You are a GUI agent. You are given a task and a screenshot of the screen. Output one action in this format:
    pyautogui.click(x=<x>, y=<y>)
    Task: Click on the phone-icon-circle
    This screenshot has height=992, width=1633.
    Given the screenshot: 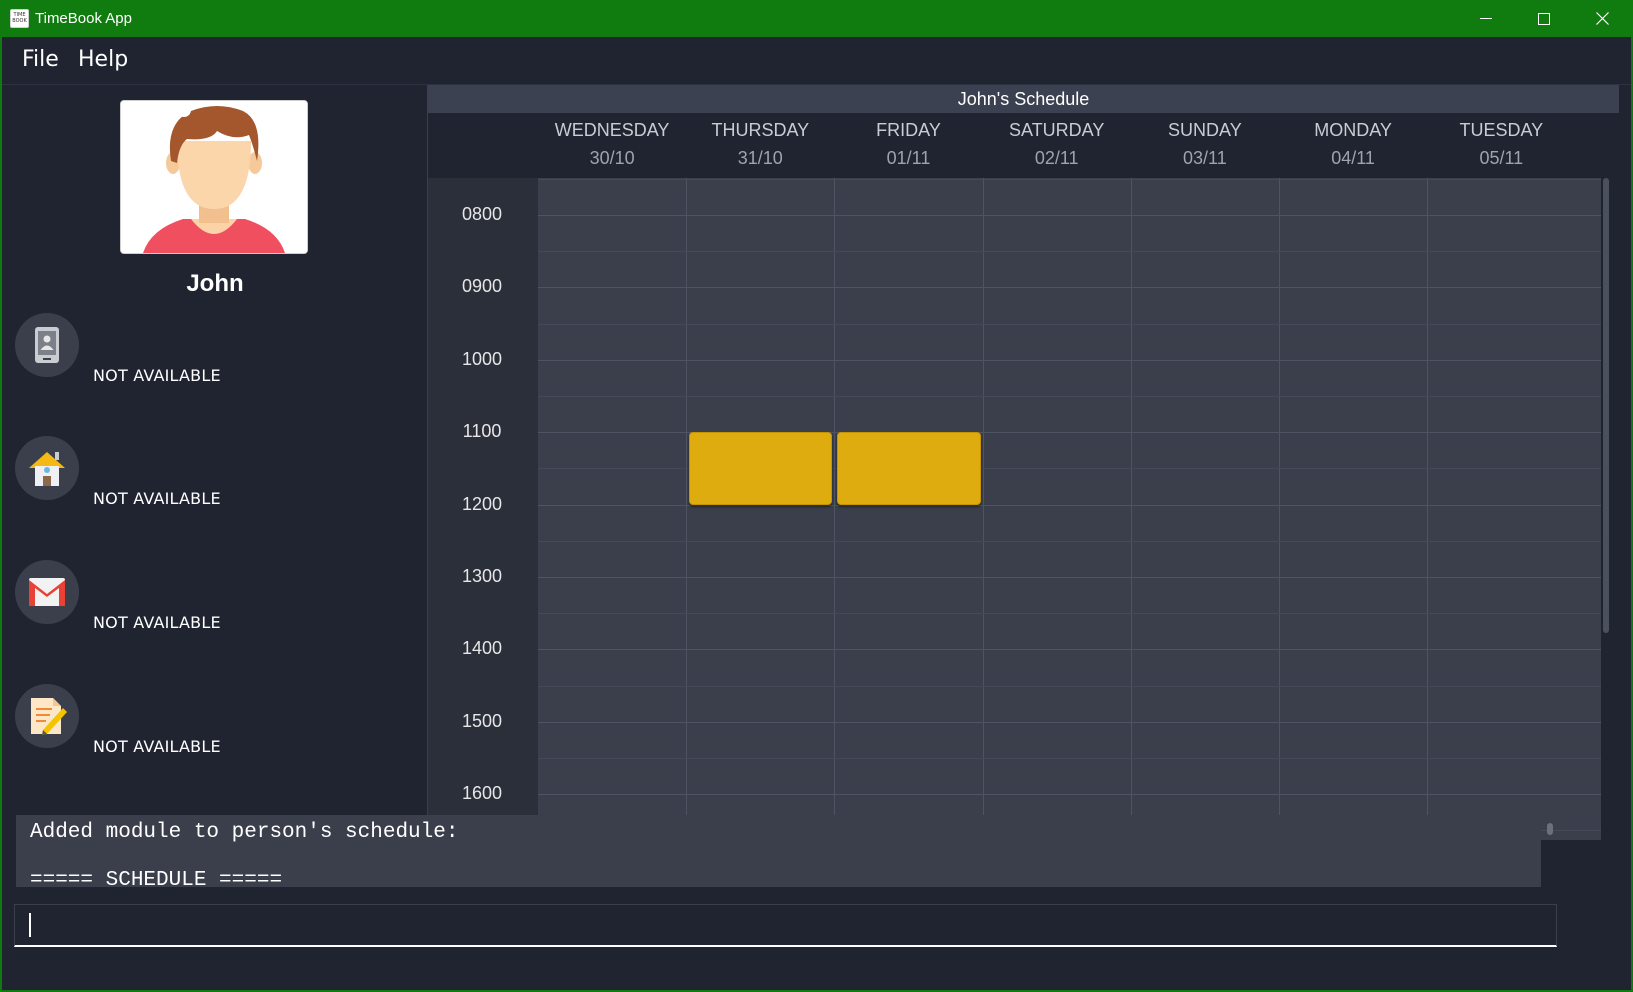 What is the action you would take?
    pyautogui.click(x=47, y=345)
    